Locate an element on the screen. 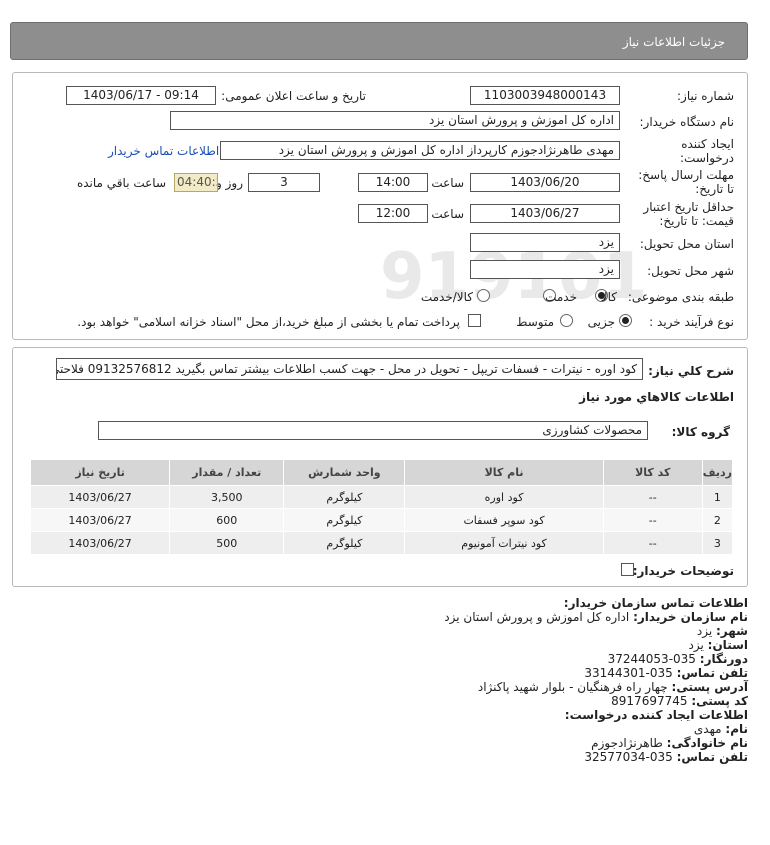  requester-label: ایجاد کننده is located at coordinates (707, 144).